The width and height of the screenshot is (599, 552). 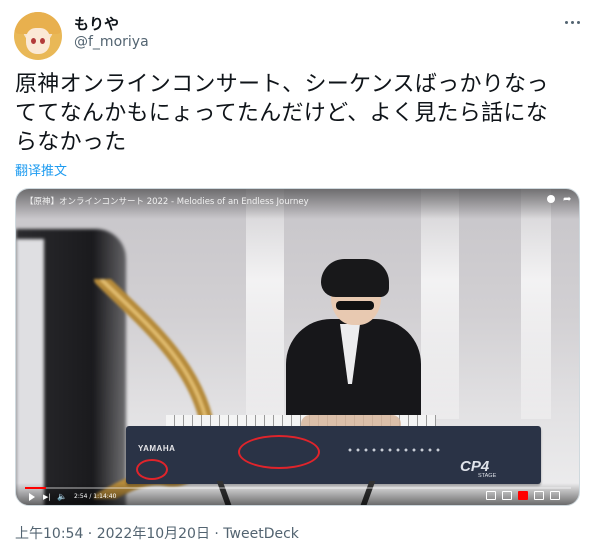 What do you see at coordinates (523, 495) in the screenshot?
I see `settings-icon` at bounding box center [523, 495].